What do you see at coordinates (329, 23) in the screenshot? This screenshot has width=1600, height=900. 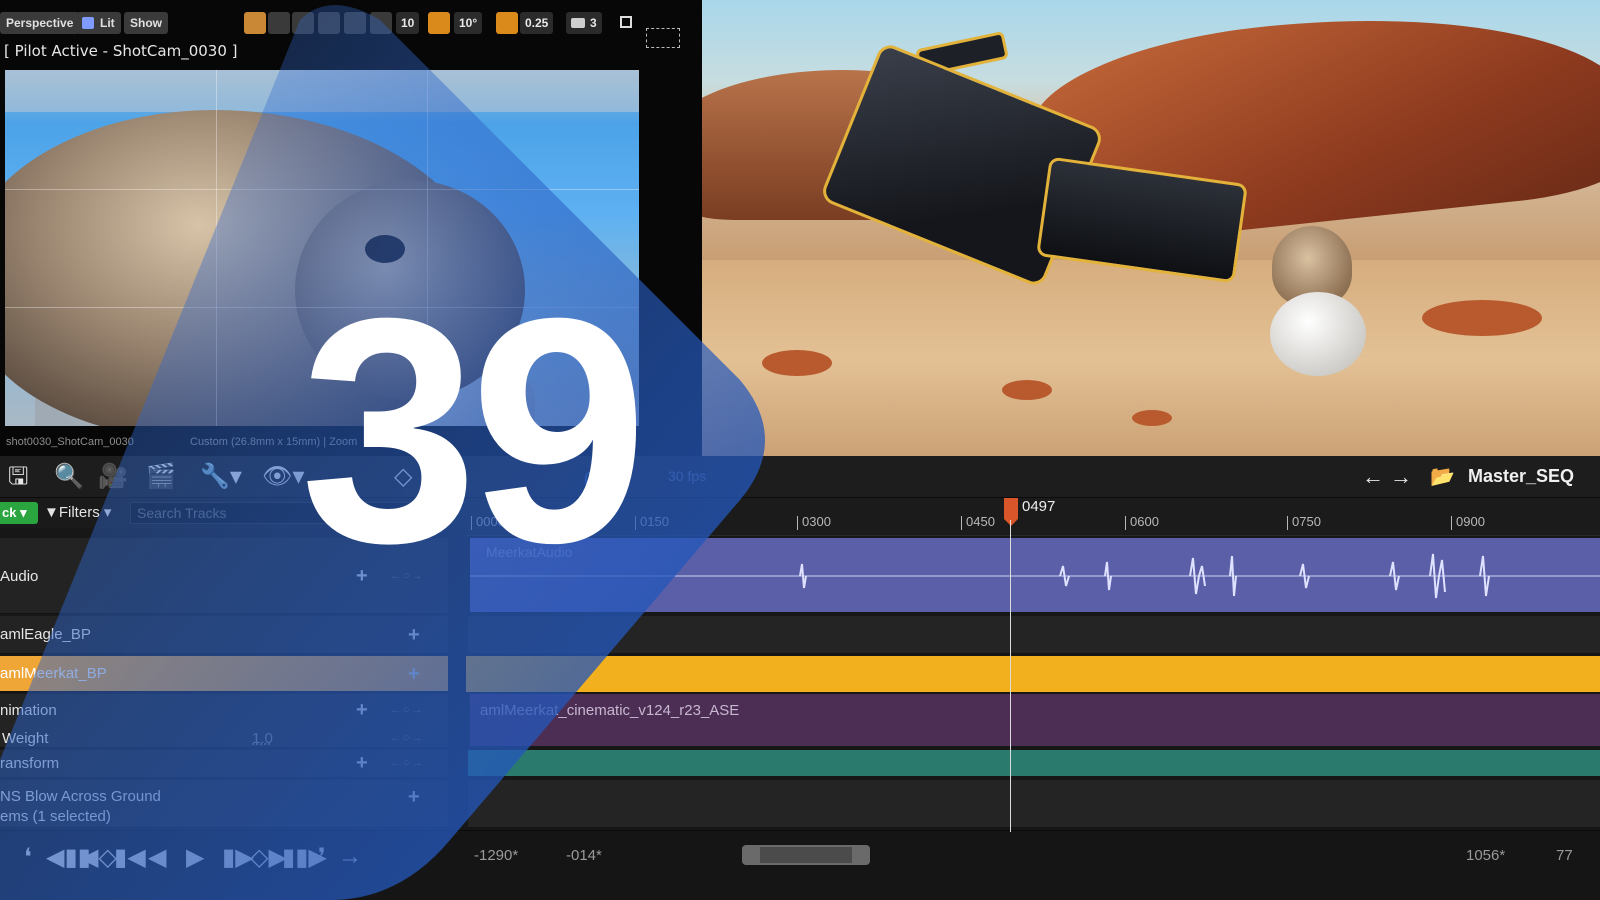 I see `world-local-icon` at bounding box center [329, 23].